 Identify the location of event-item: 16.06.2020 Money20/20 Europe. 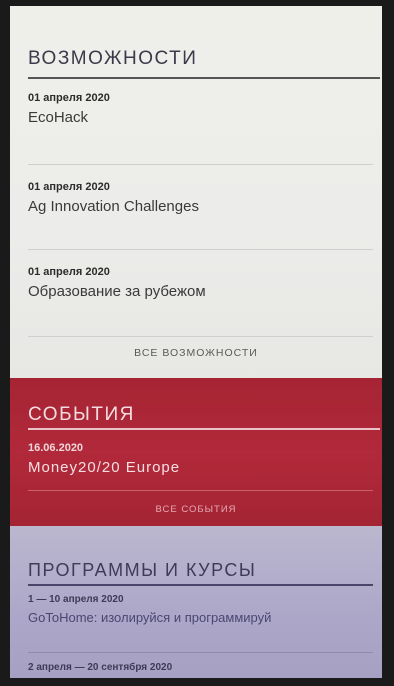
(198, 459).